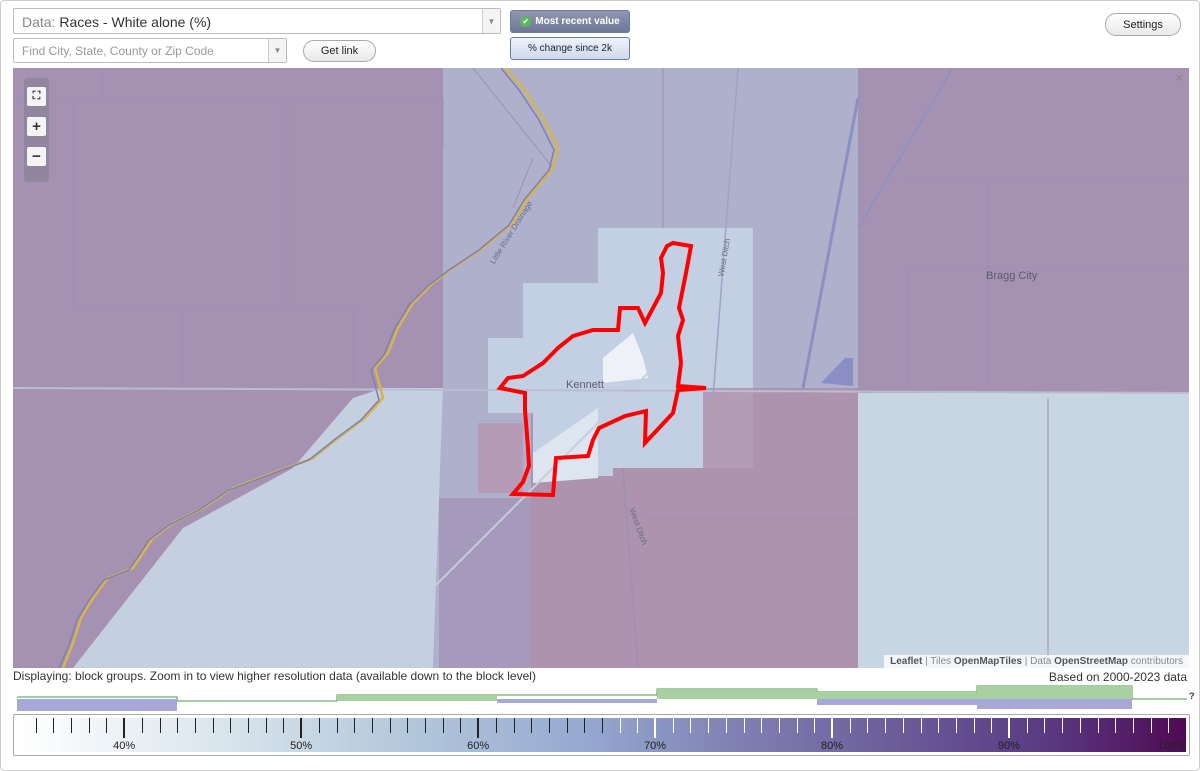 Image resolution: width=1200 pixels, height=771 pixels. What do you see at coordinates (1143, 24) in the screenshot?
I see `settings-button: Settings` at bounding box center [1143, 24].